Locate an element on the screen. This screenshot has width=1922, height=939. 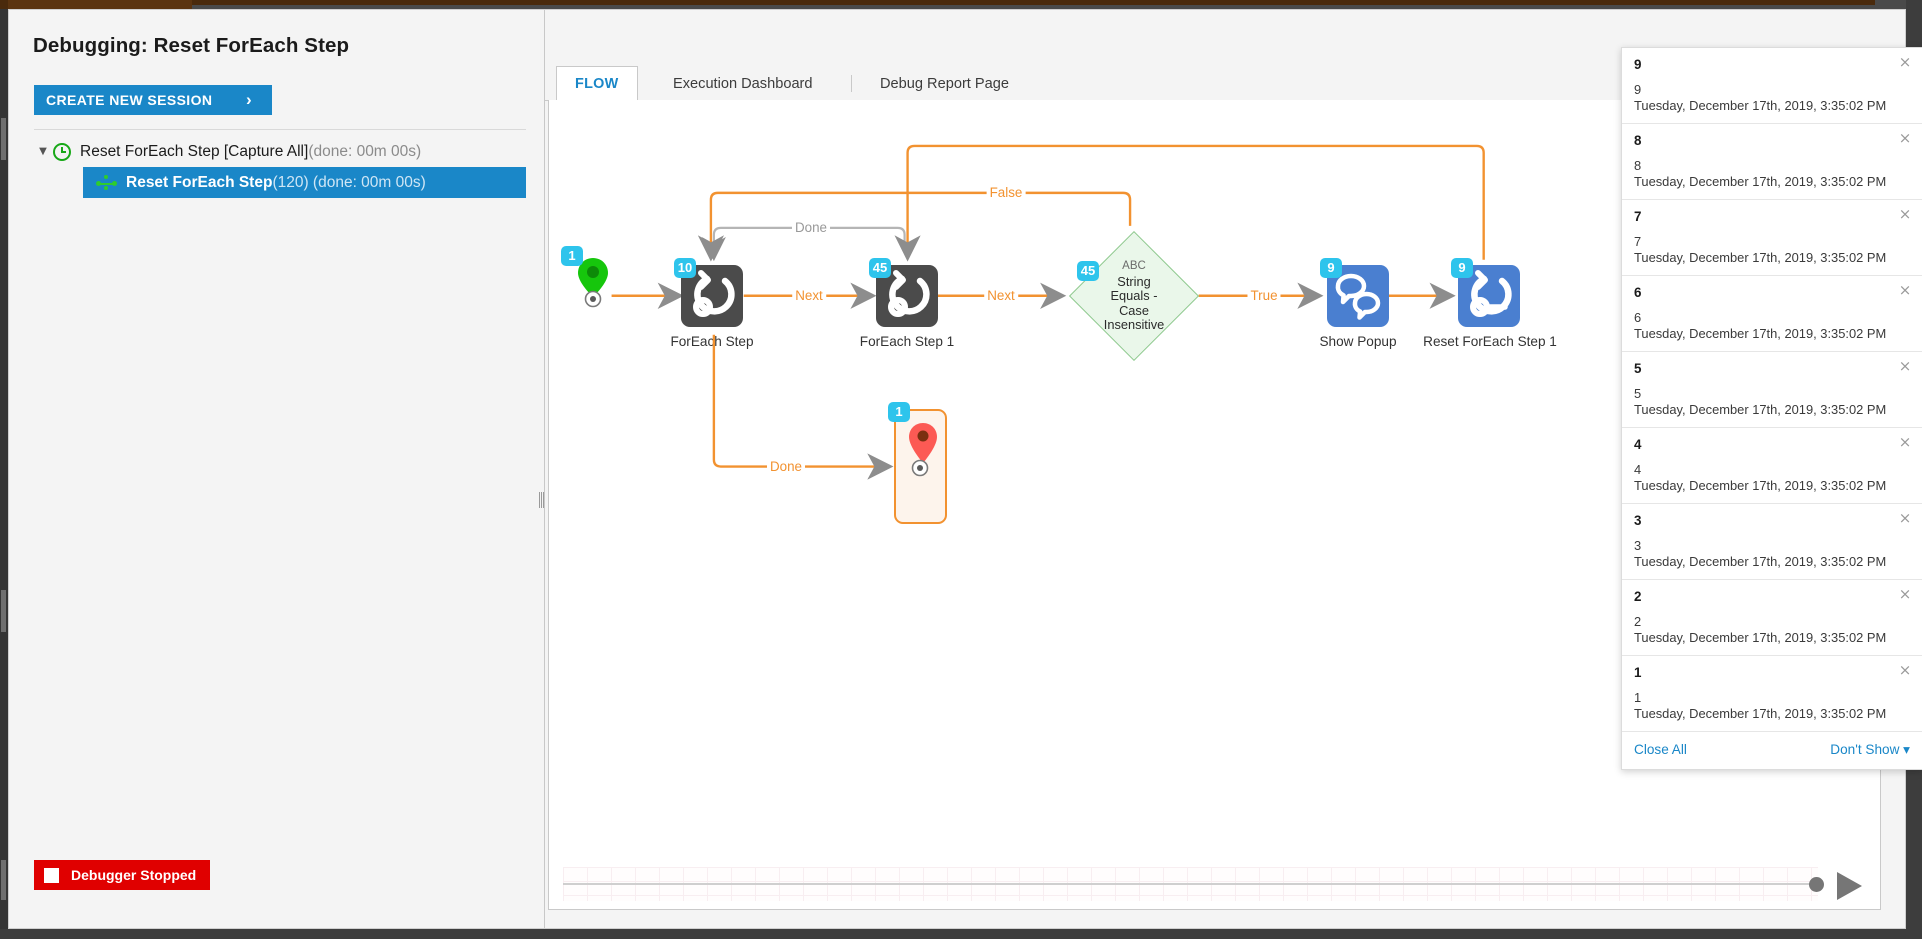
tab-execution-dashboard: Execution Dashboard is located at coordinates (743, 83).